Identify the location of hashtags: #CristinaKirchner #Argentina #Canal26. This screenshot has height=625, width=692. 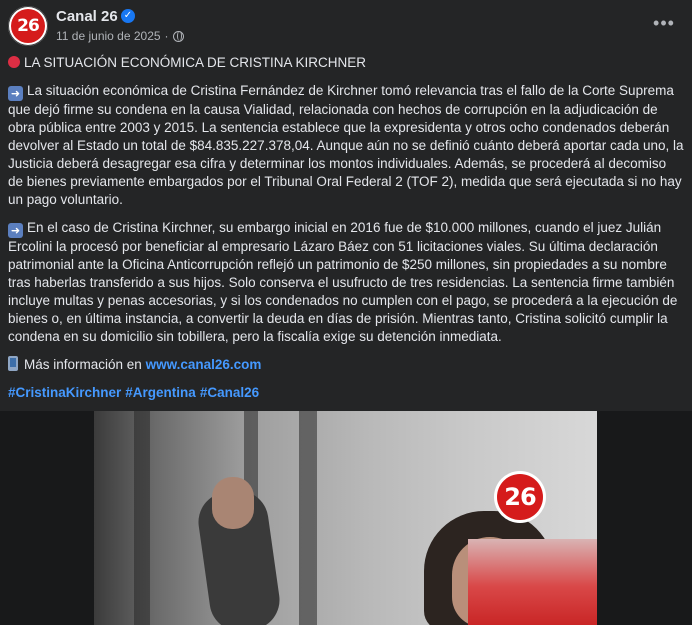
(346, 393).